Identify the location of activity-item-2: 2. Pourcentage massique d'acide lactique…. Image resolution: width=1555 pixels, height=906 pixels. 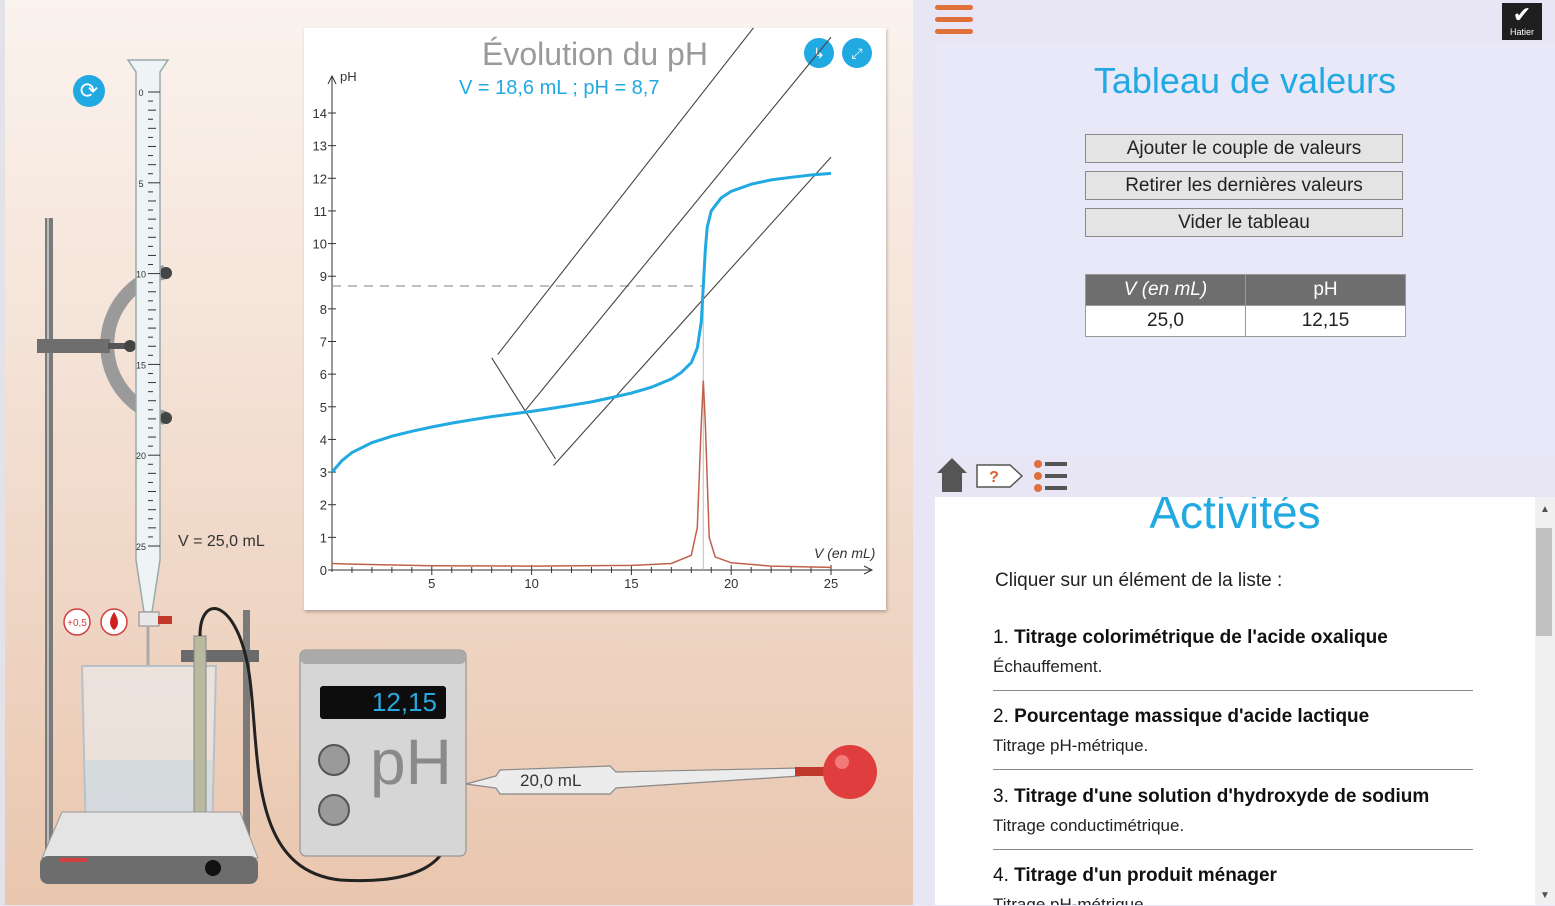
(1233, 731).